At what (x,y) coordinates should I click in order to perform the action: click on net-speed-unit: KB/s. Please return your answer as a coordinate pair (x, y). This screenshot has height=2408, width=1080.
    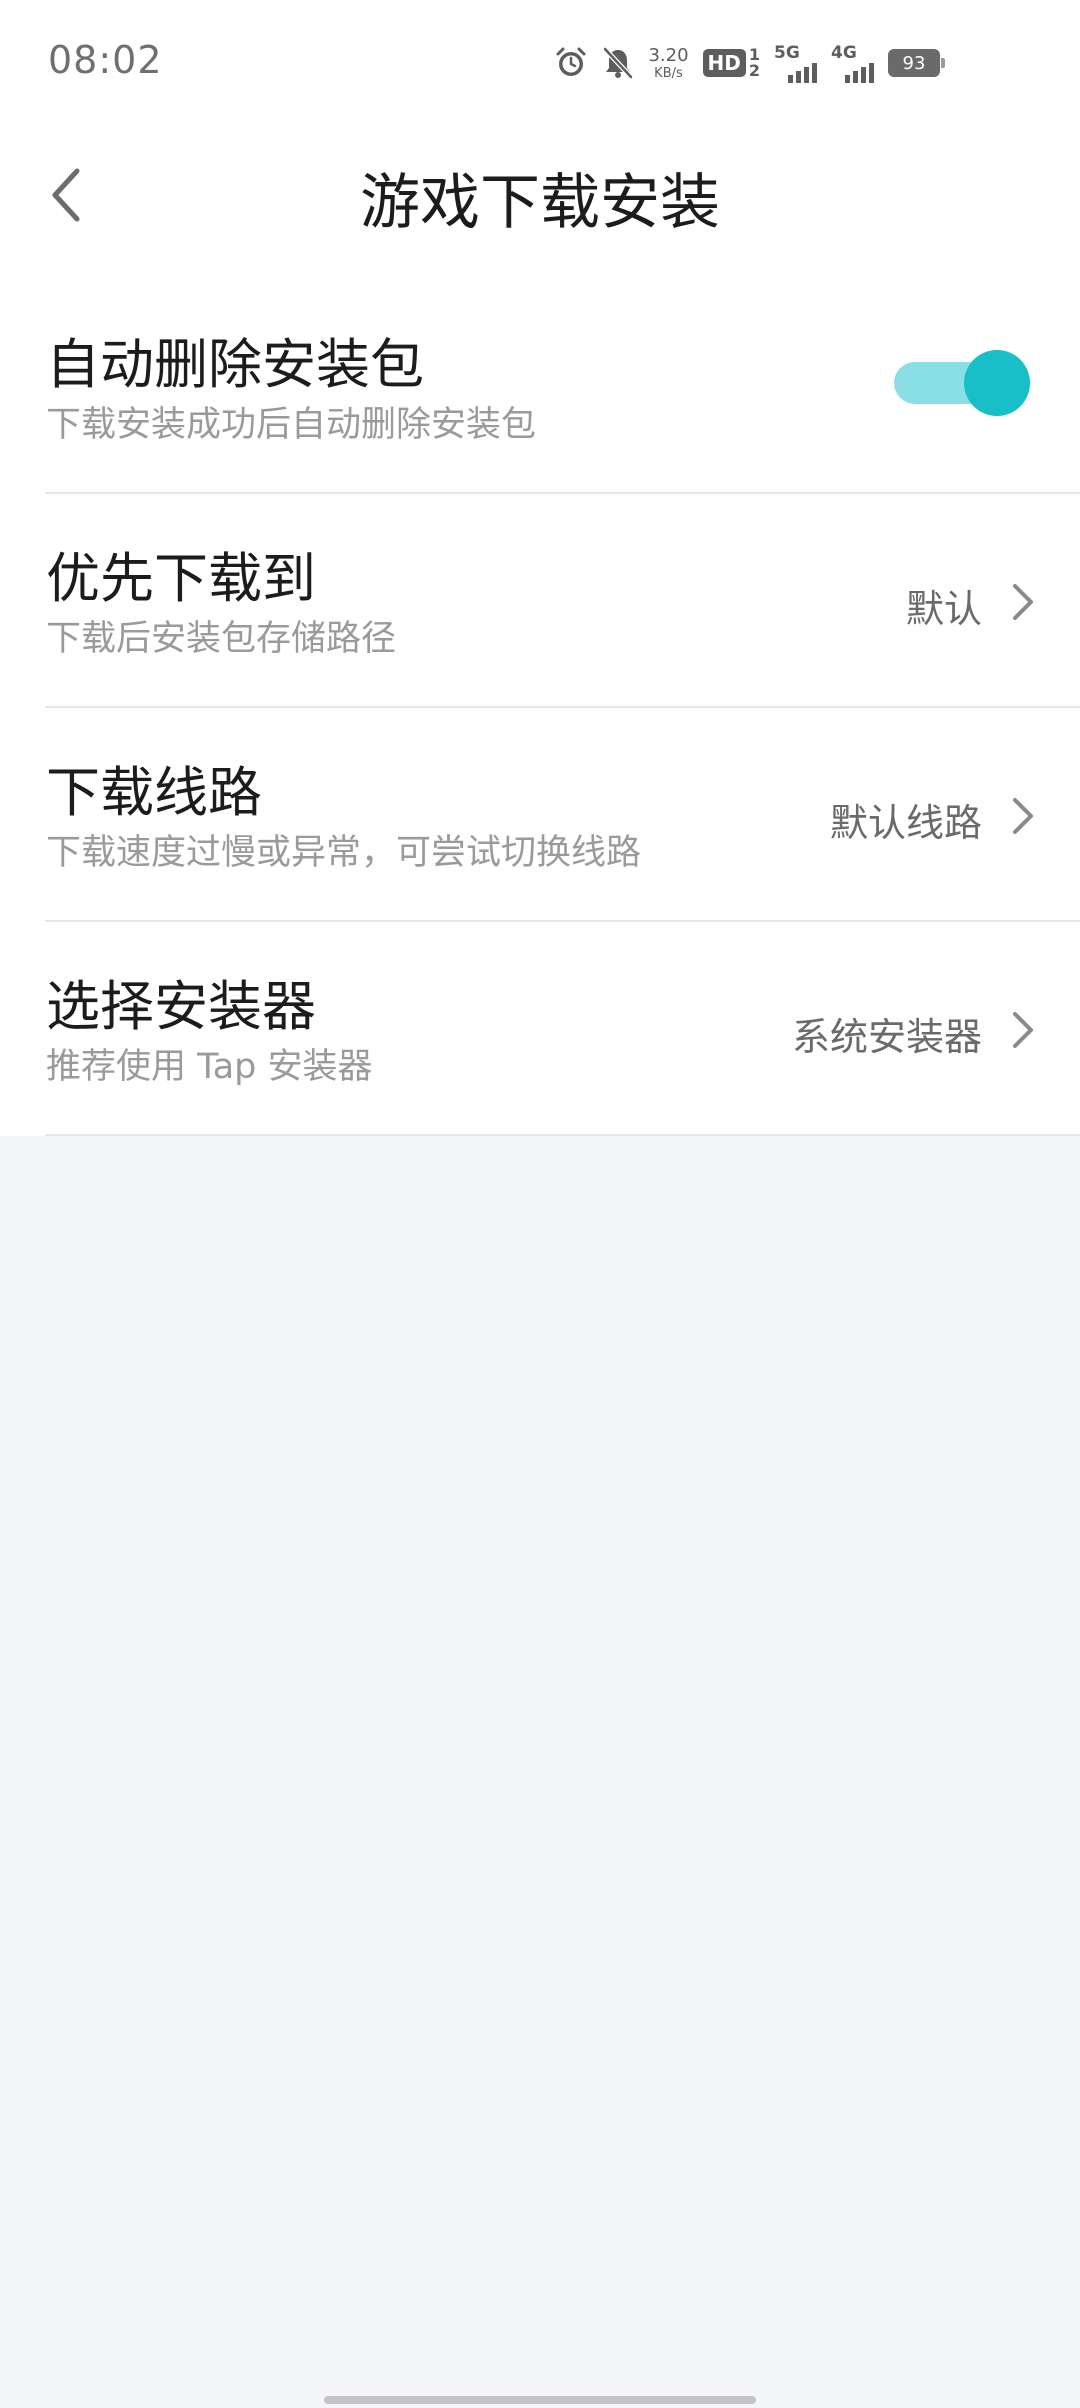
    Looking at the image, I should click on (668, 73).